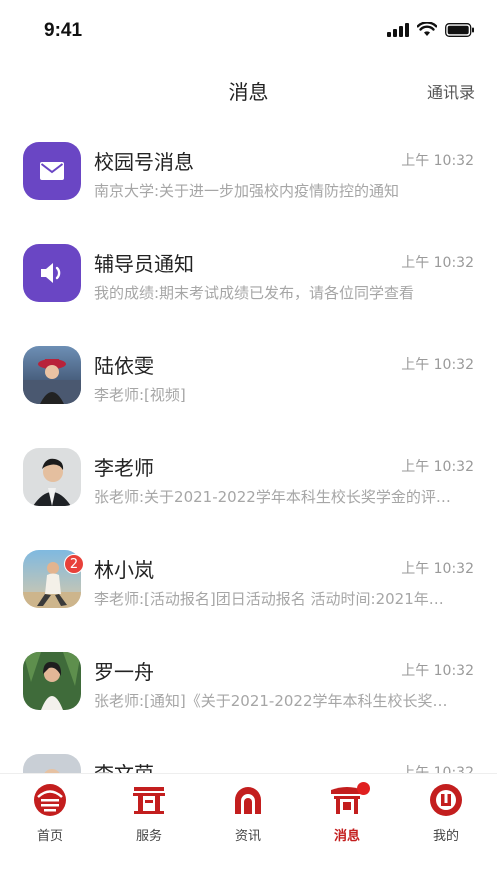 The height and width of the screenshot is (883, 497). I want to click on wifi-icon, so click(427, 29).